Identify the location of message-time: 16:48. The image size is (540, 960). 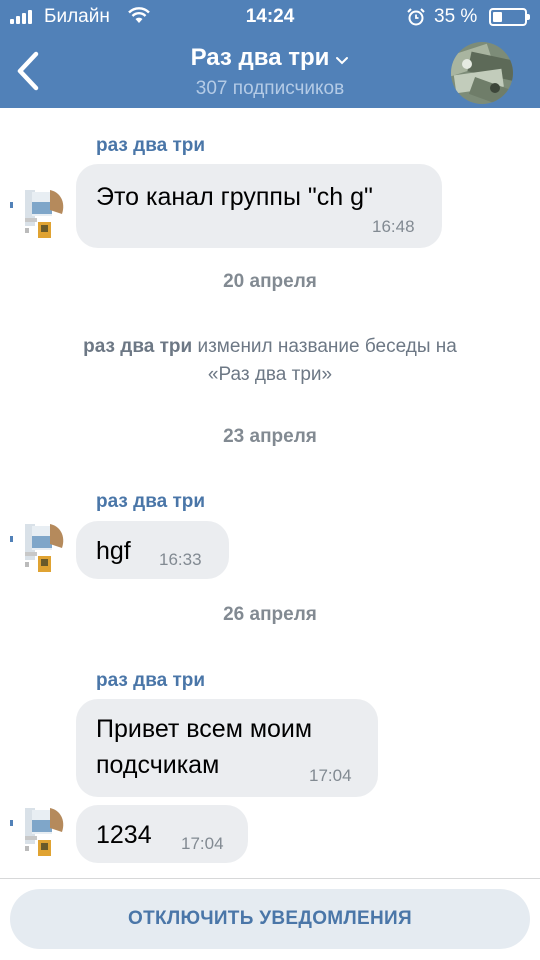
(393, 226).